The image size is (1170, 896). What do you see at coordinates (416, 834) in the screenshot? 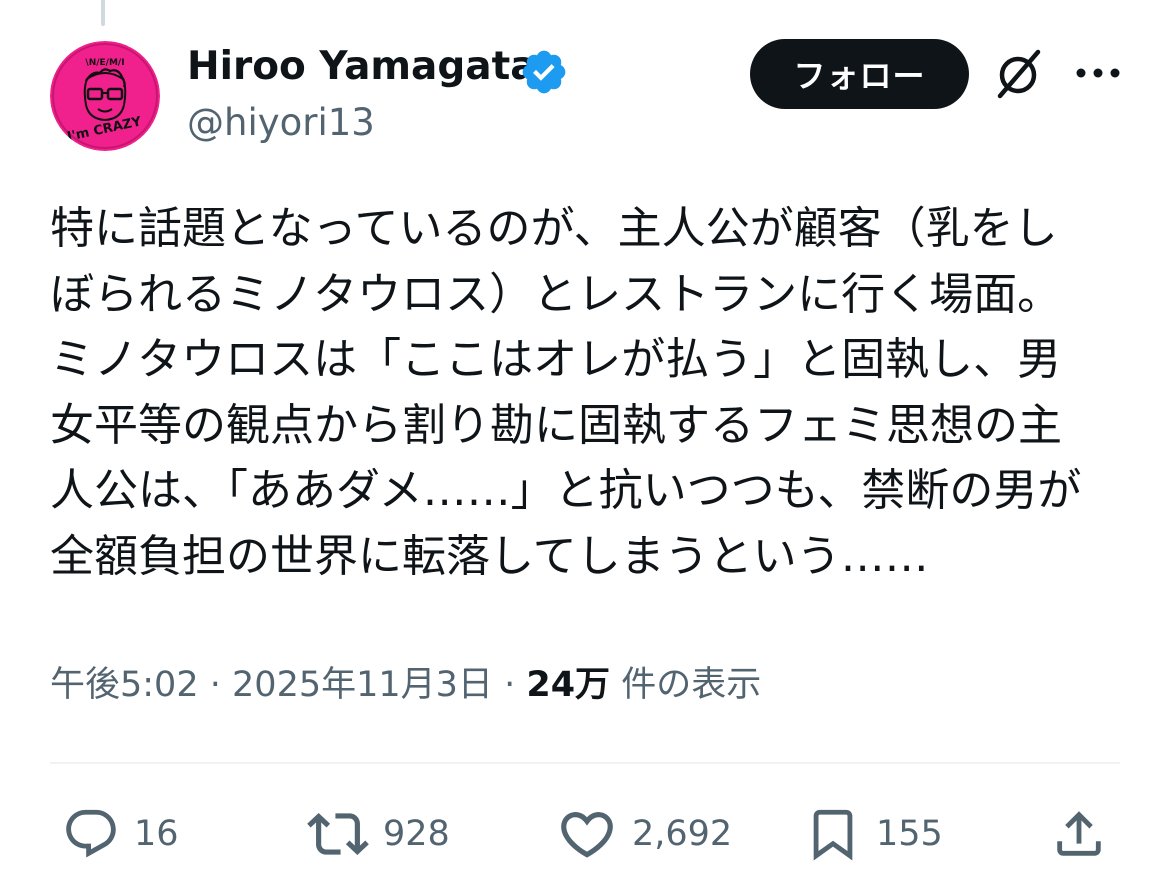
I see `retweet-count: 928` at bounding box center [416, 834].